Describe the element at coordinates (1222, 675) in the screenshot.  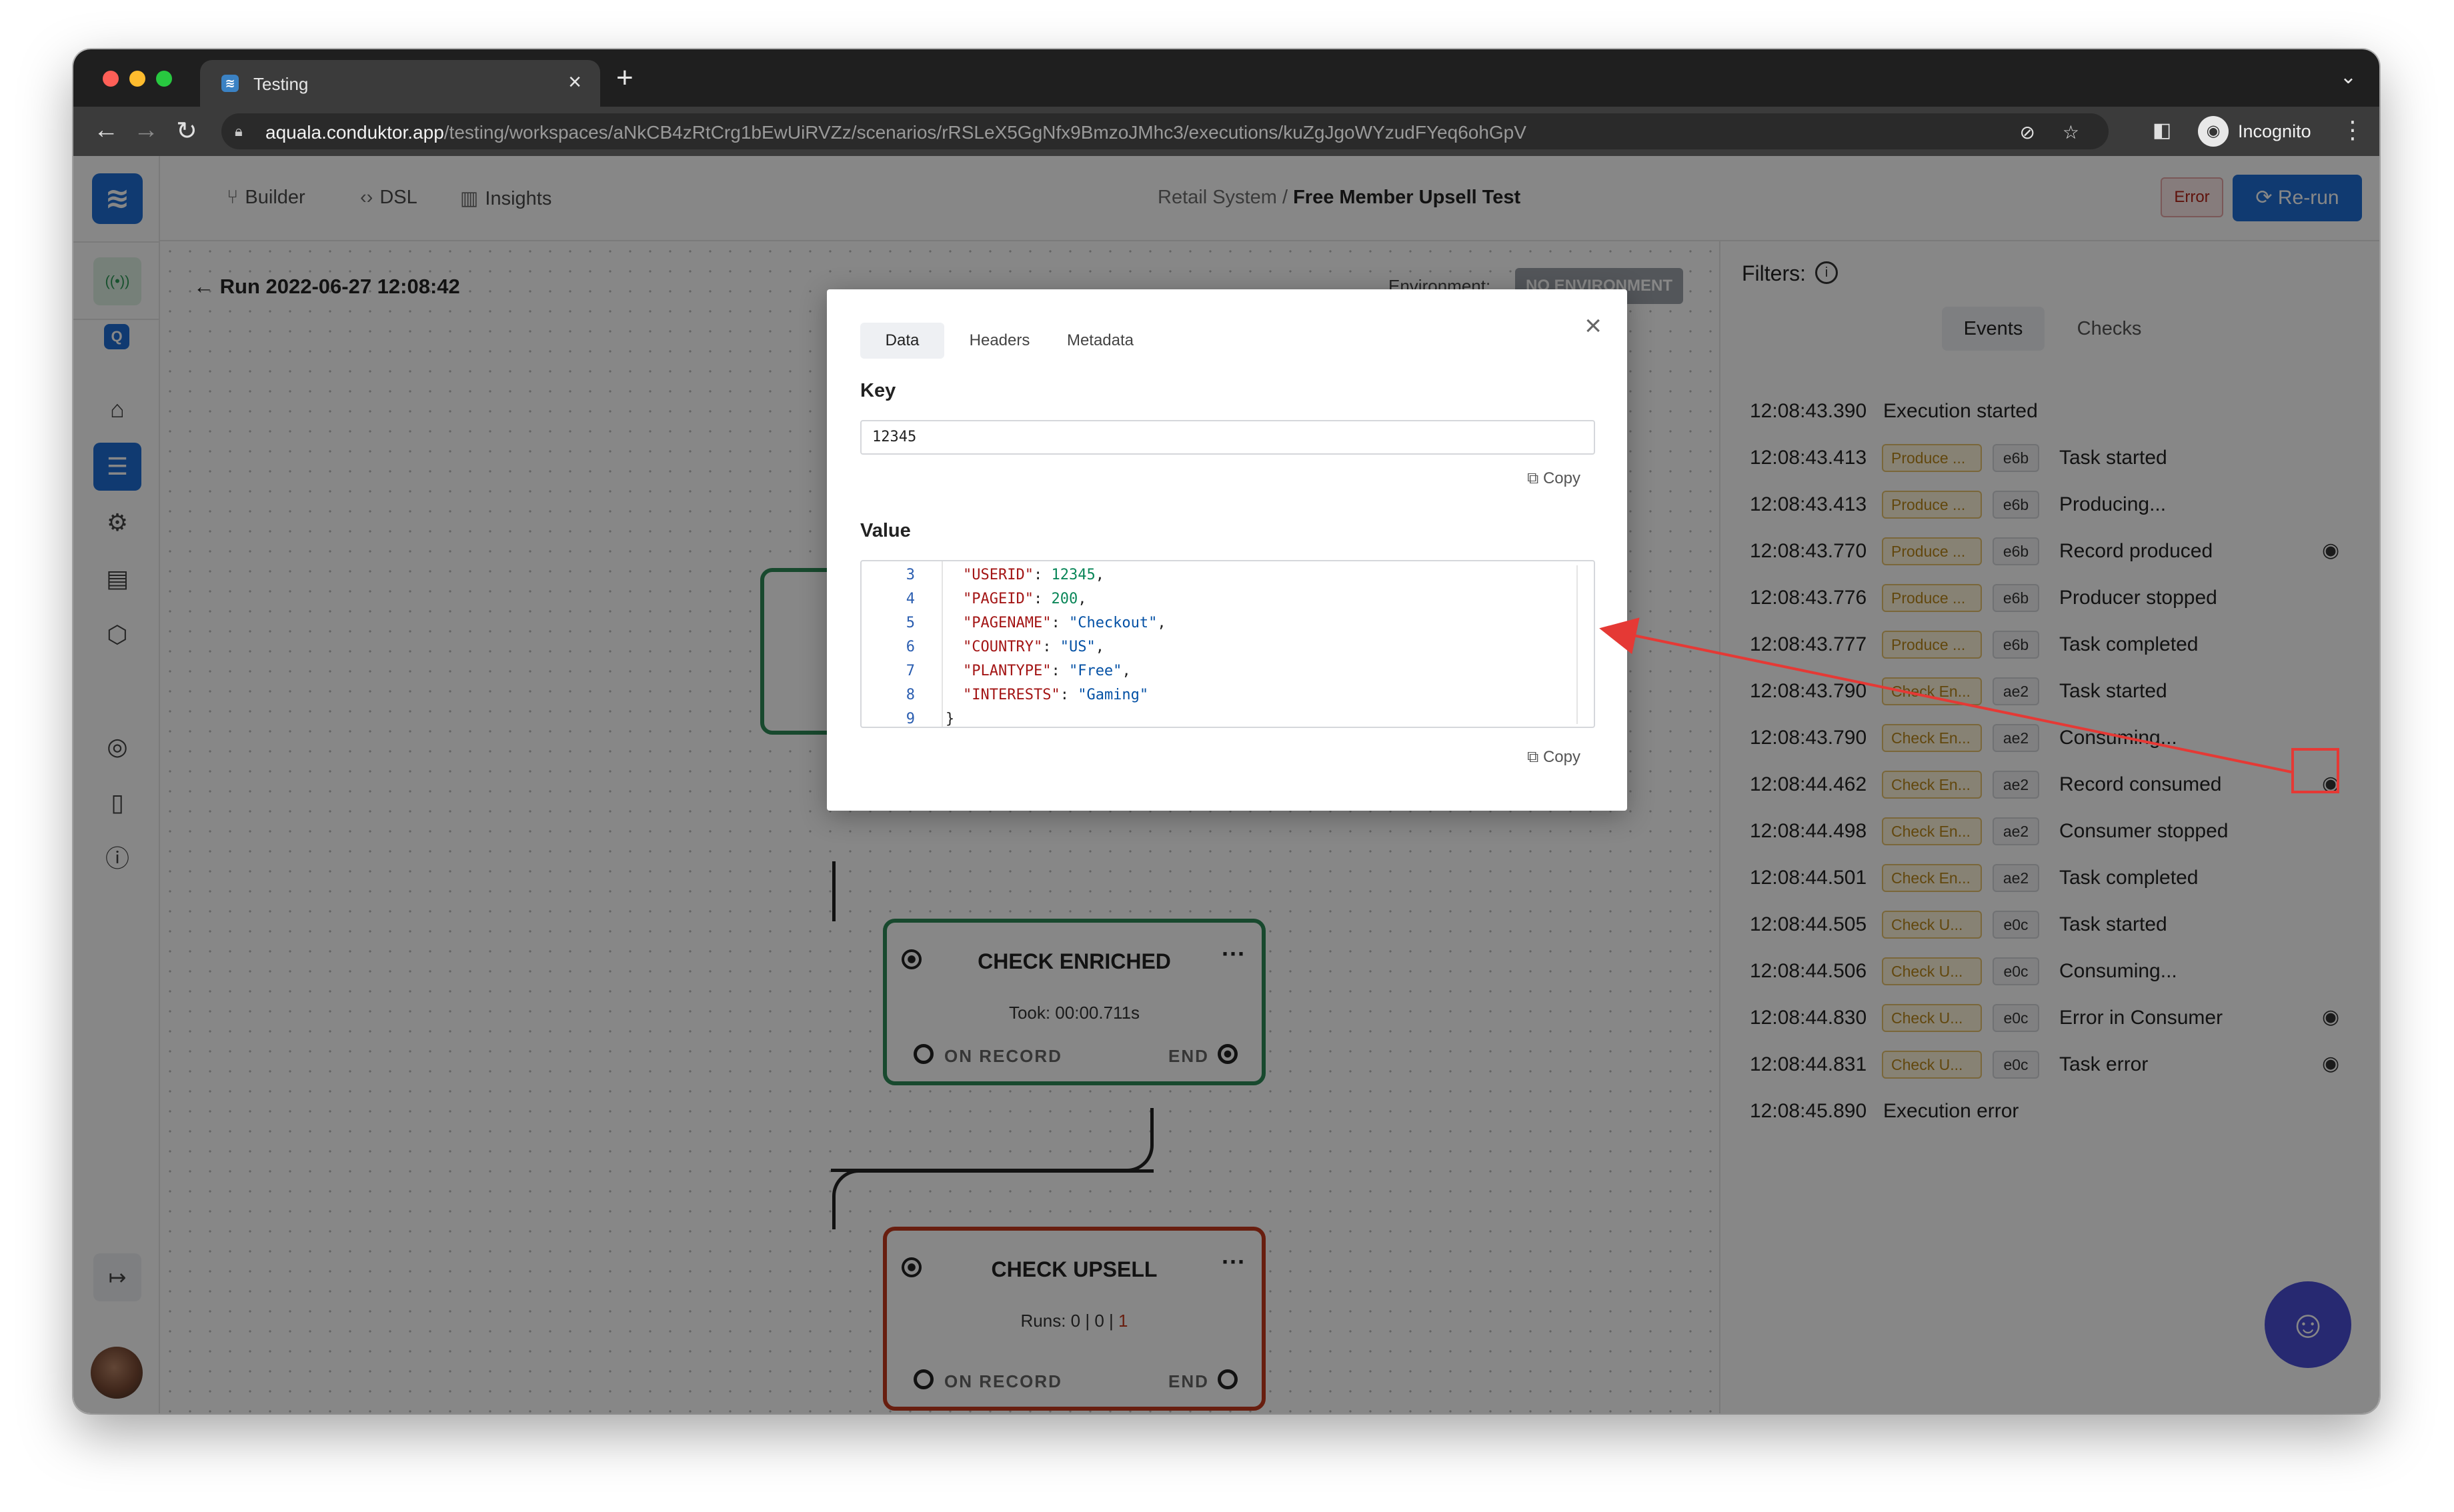
I see `code-line: 7 "PLANTYPE": "Free",` at that location.